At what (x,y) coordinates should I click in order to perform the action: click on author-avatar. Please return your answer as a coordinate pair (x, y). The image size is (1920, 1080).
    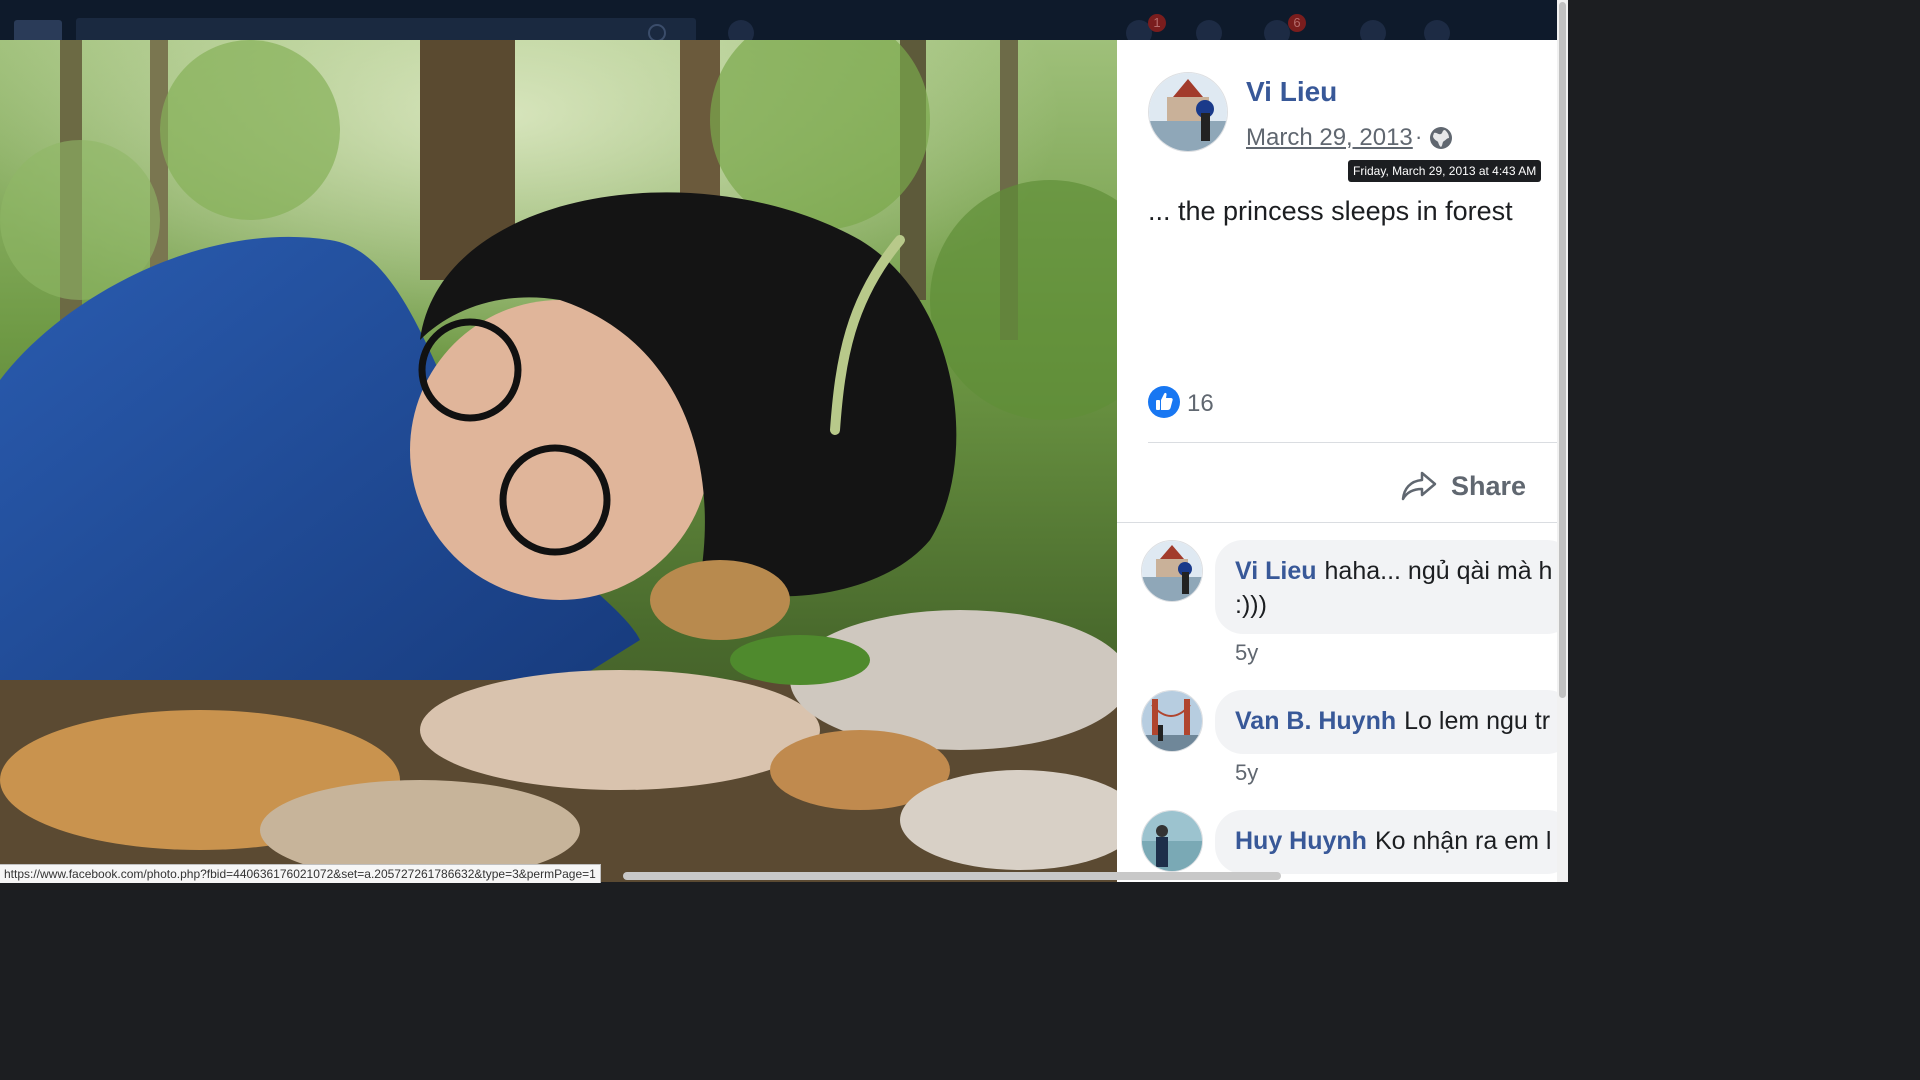
    Looking at the image, I should click on (1188, 112).